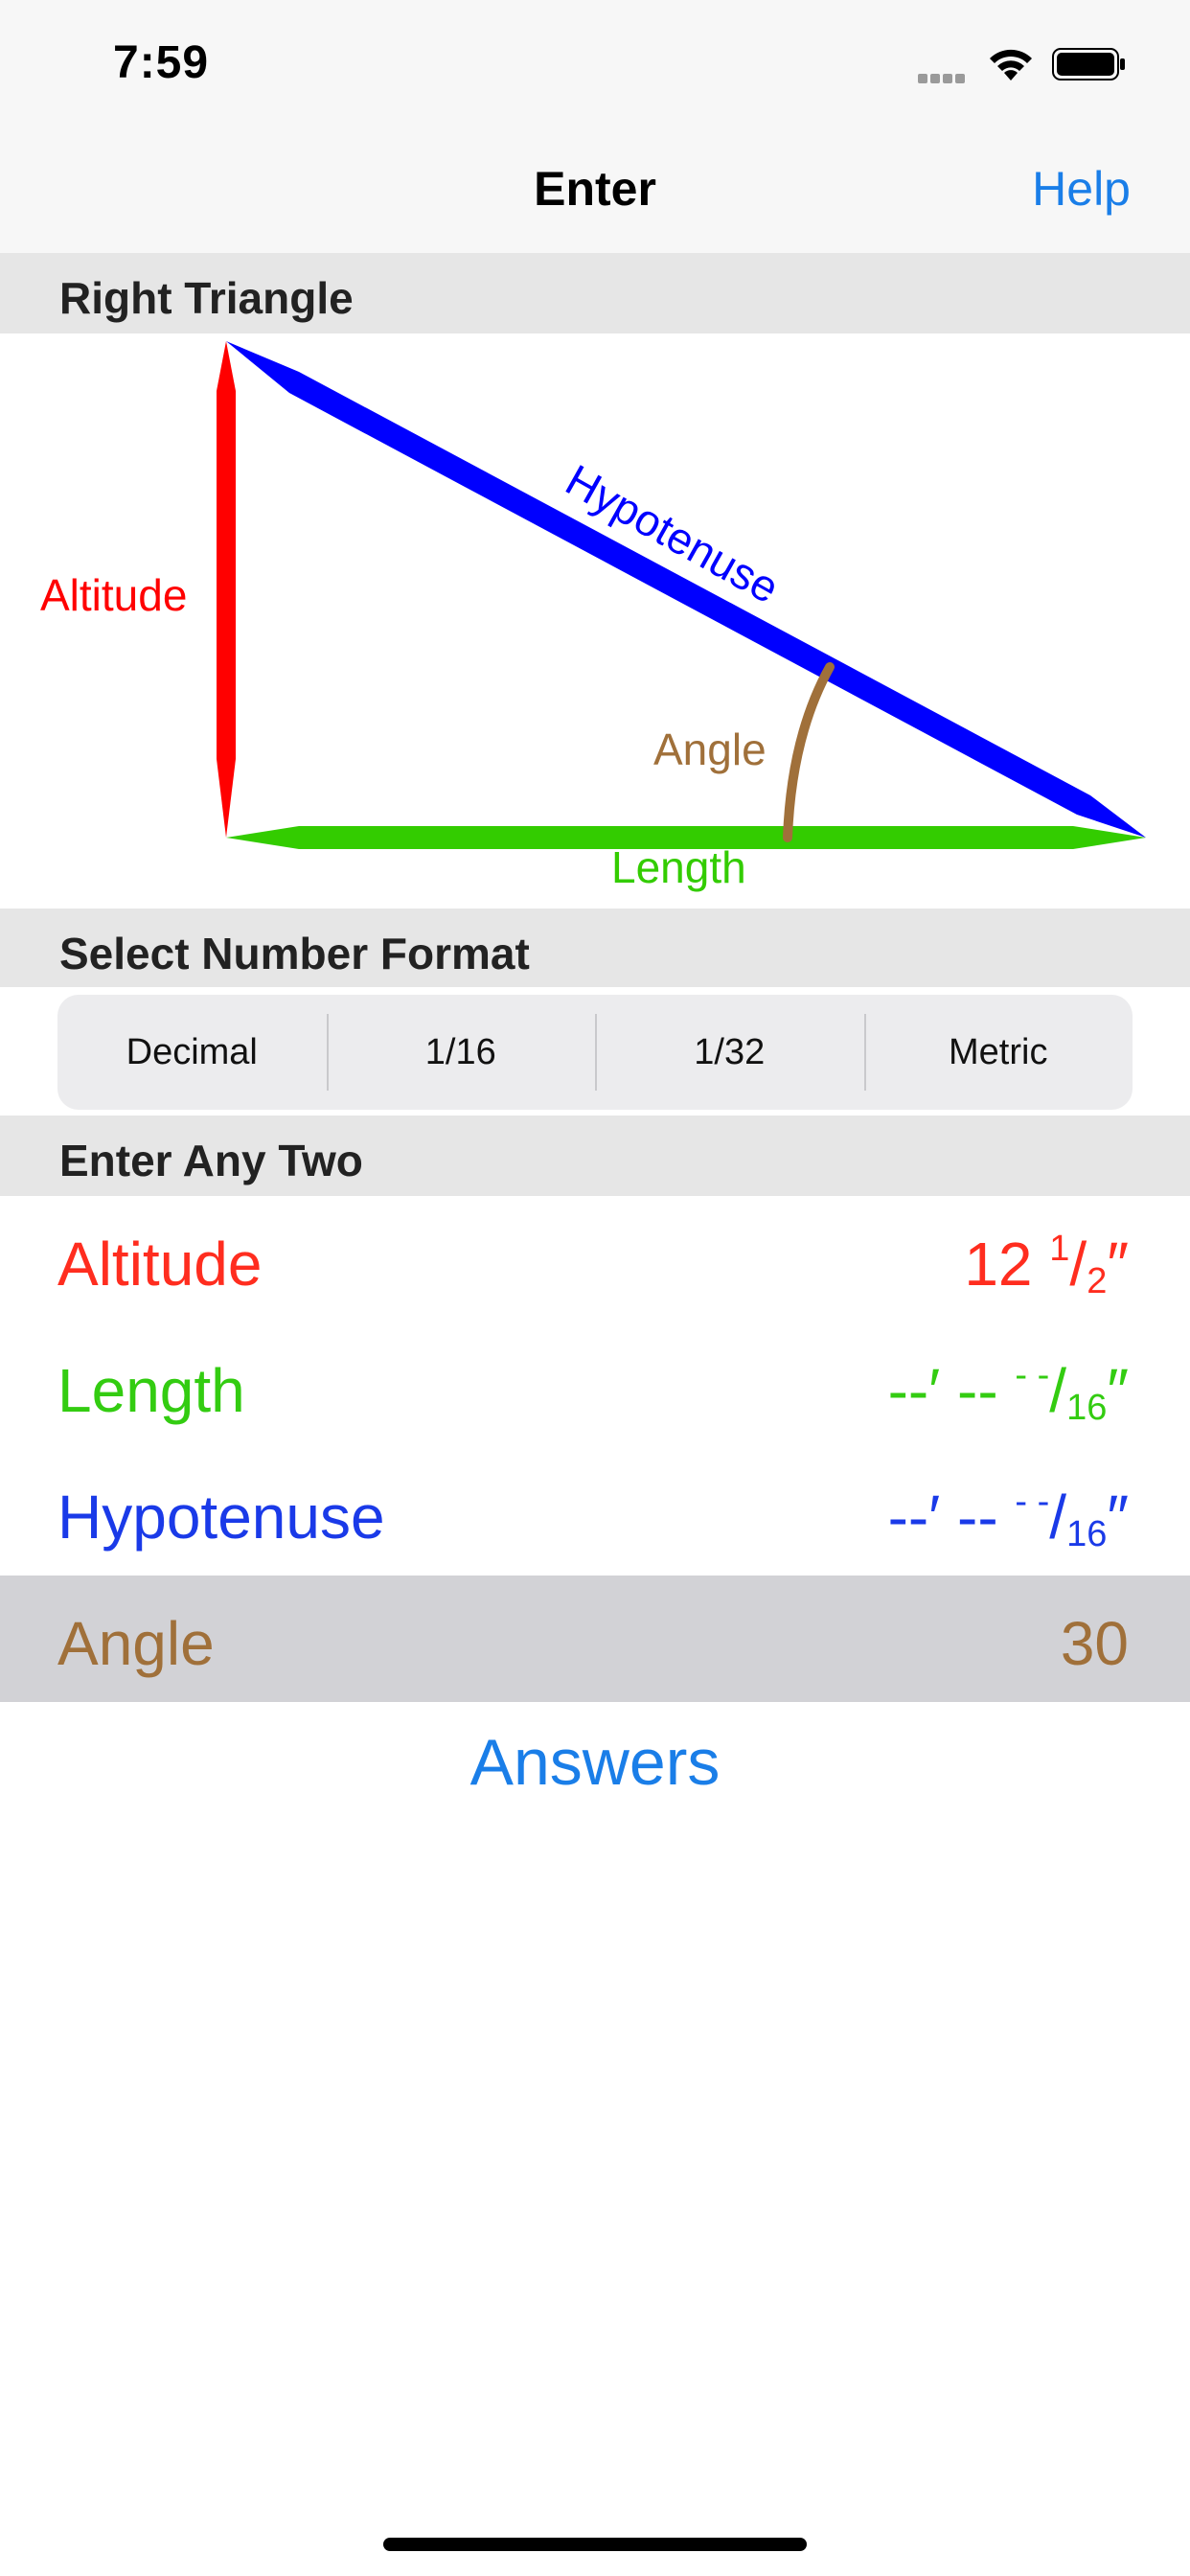 The height and width of the screenshot is (2576, 1190). What do you see at coordinates (1095, 1644) in the screenshot?
I see `angle-field-value: 30` at bounding box center [1095, 1644].